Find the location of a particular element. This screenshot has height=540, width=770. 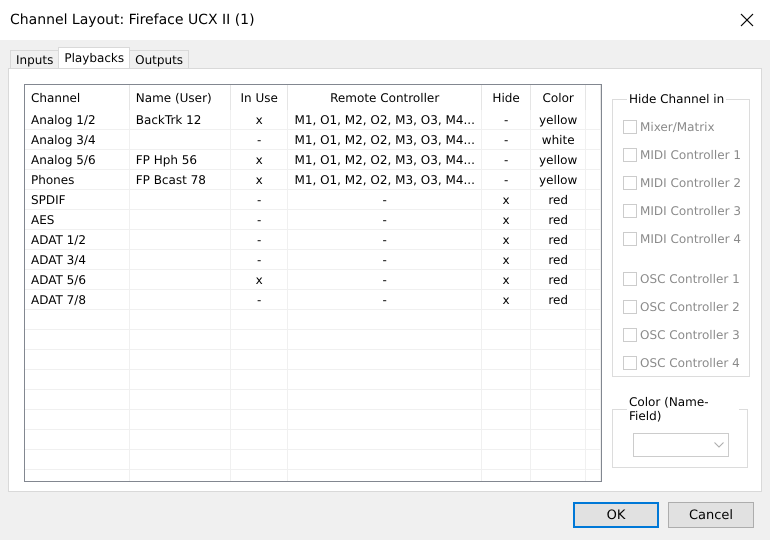

name-cell: BackTrk 12 is located at coordinates (179, 120).